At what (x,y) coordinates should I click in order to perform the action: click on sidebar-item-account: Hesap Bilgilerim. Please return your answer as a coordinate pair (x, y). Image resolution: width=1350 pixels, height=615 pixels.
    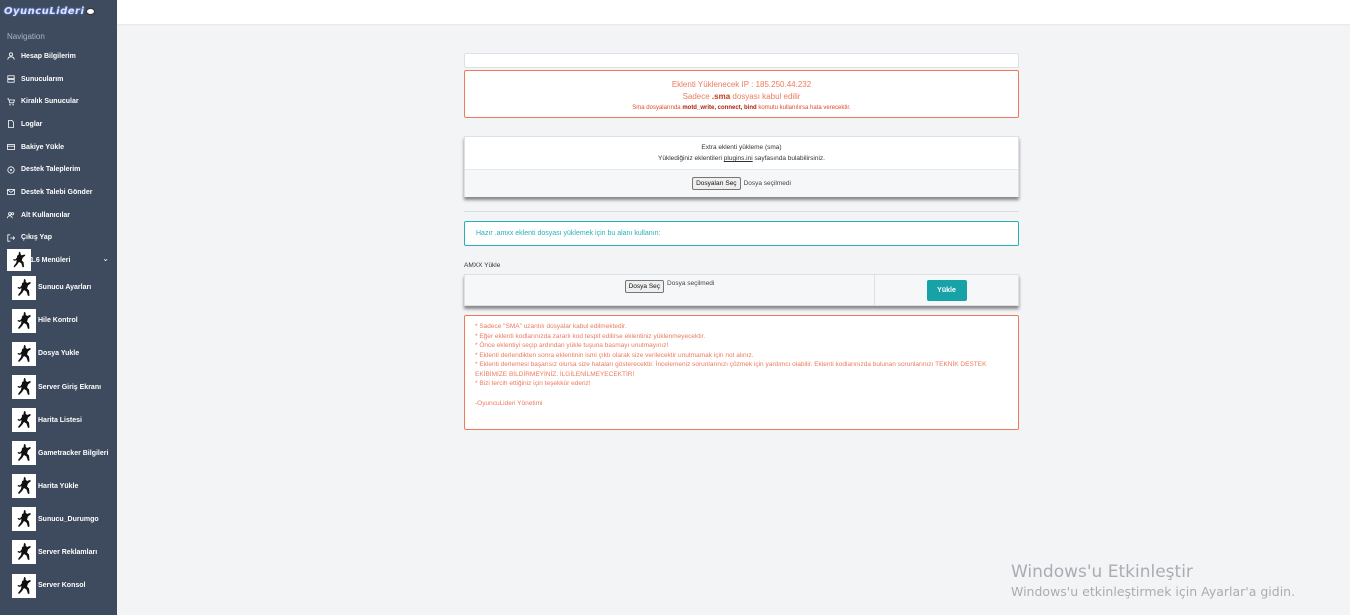
    Looking at the image, I should click on (58, 56).